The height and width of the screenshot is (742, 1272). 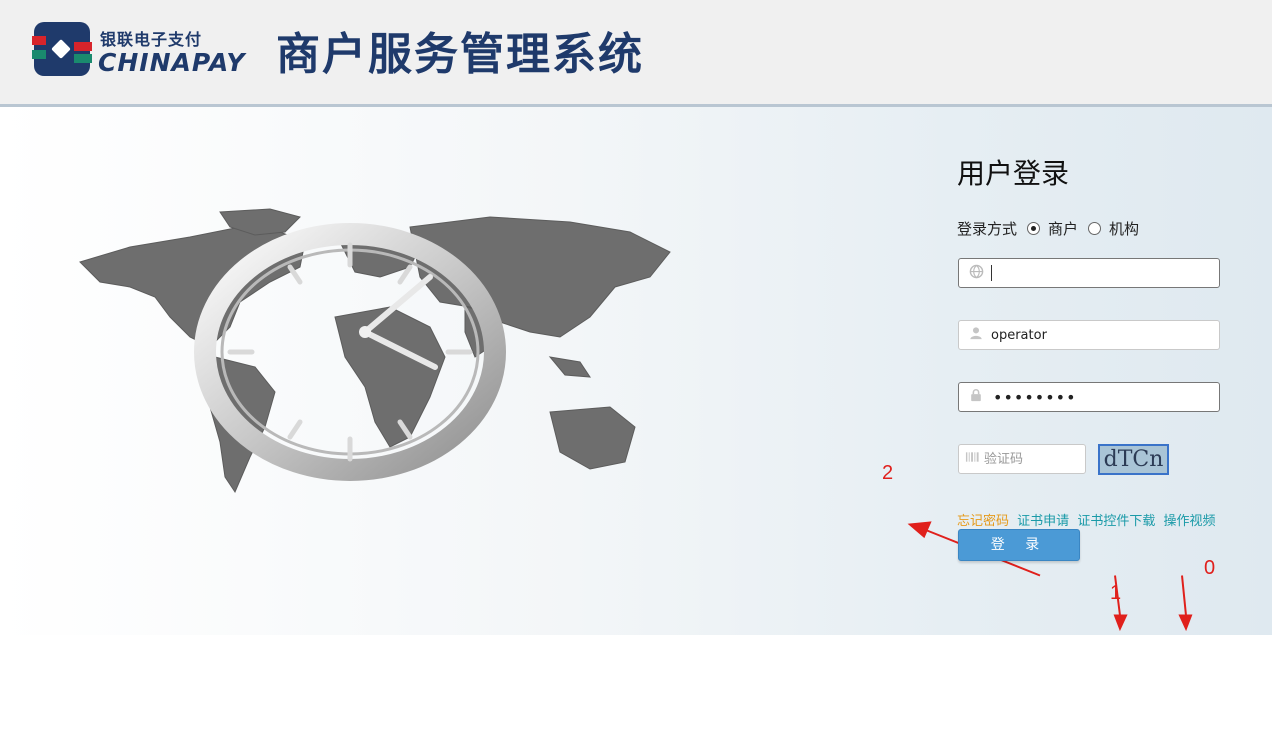 What do you see at coordinates (1032, 397) in the screenshot?
I see `password-input: ••••••••` at bounding box center [1032, 397].